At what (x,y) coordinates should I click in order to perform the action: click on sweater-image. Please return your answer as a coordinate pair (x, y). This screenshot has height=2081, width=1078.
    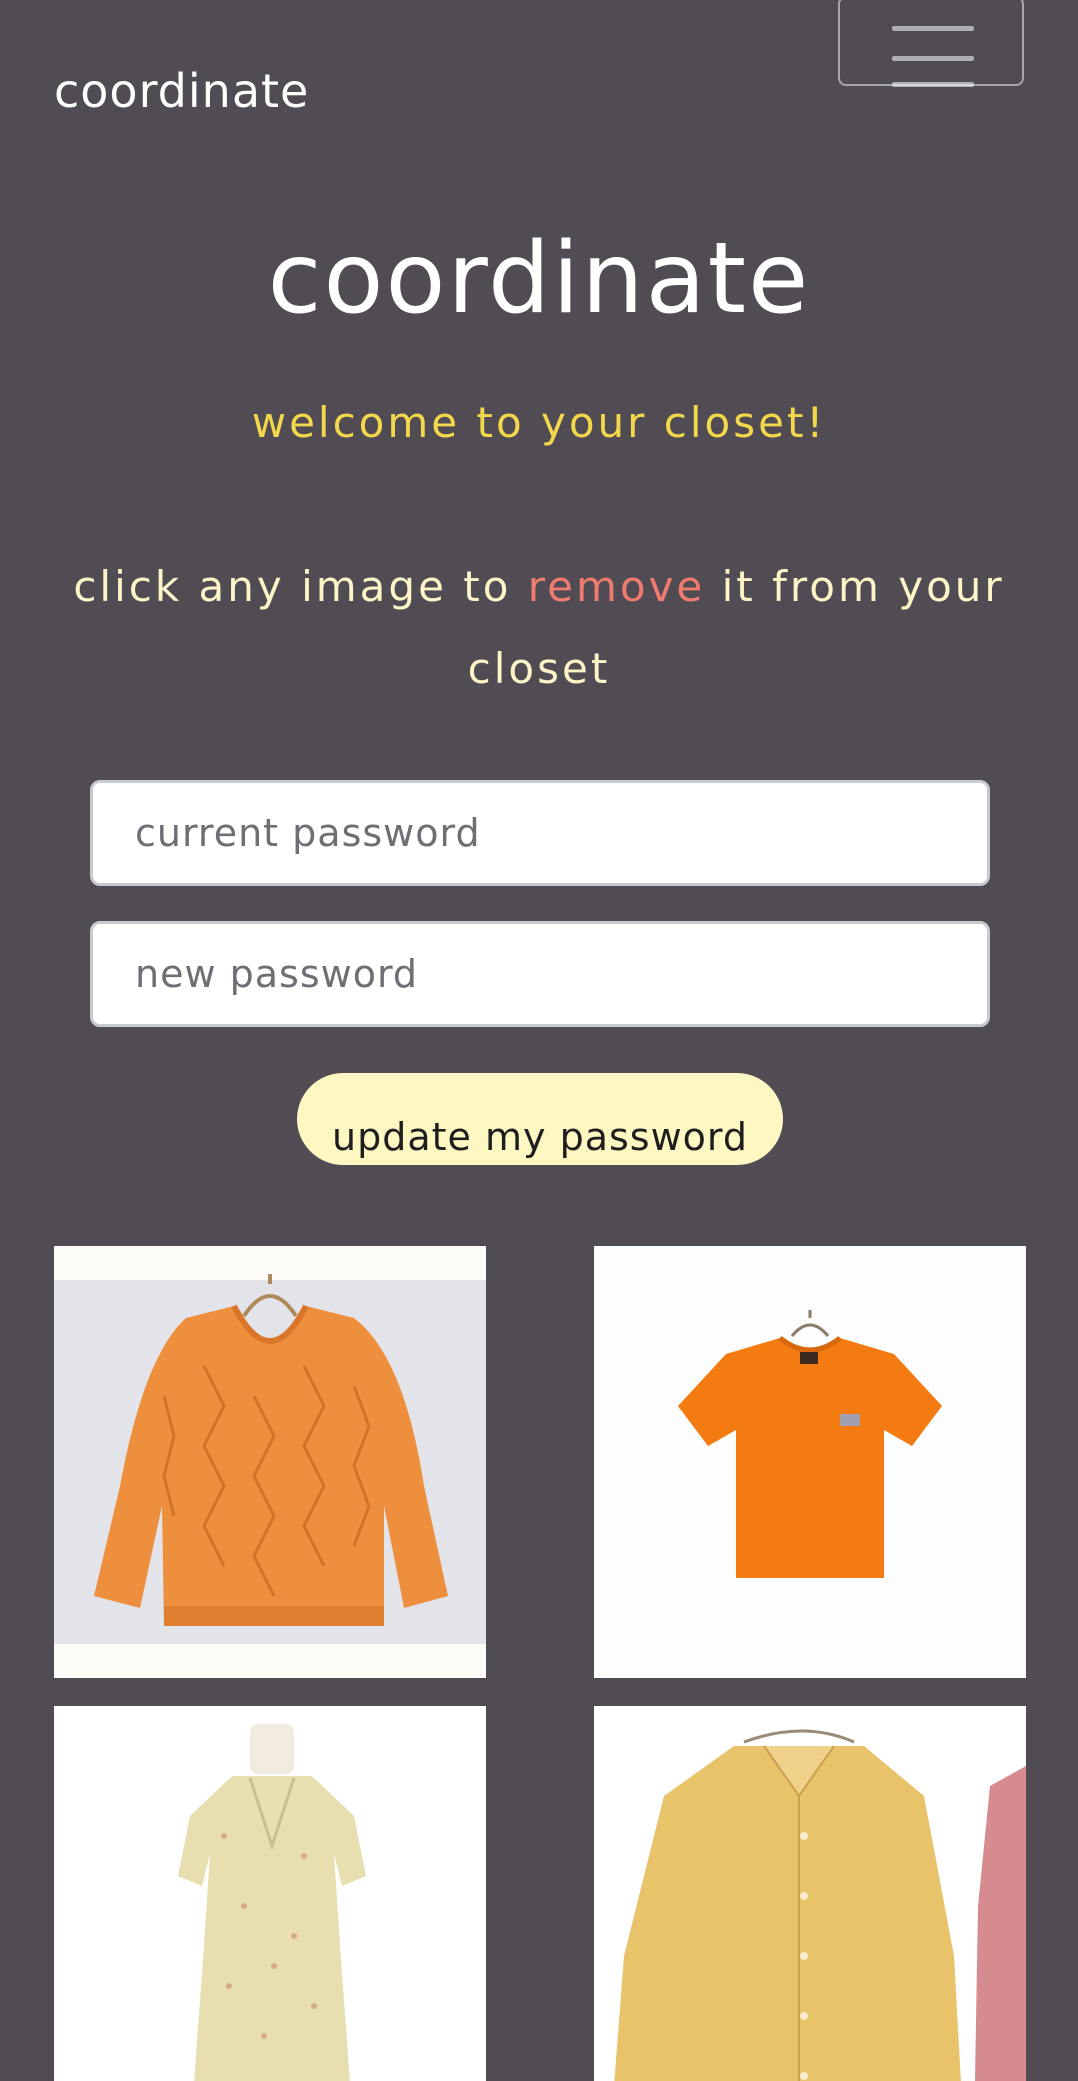
    Looking at the image, I should click on (270, 1462).